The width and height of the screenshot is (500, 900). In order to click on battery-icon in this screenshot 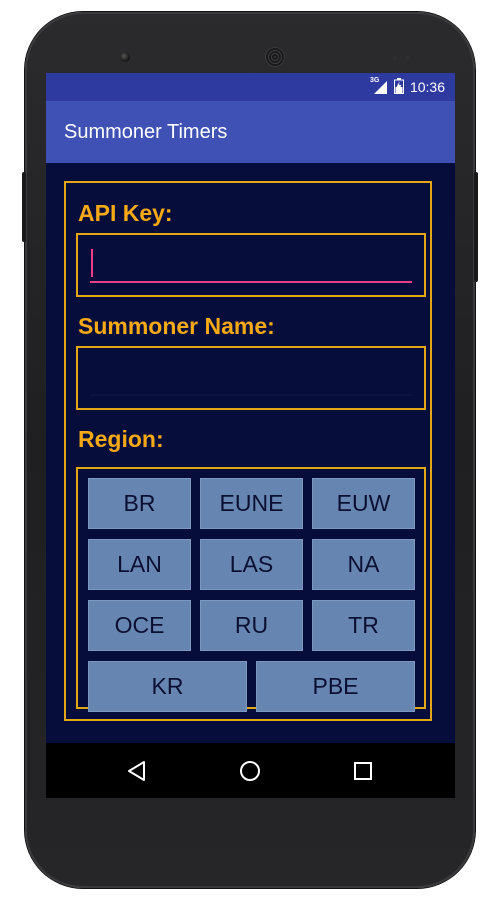, I will do `click(398, 87)`.